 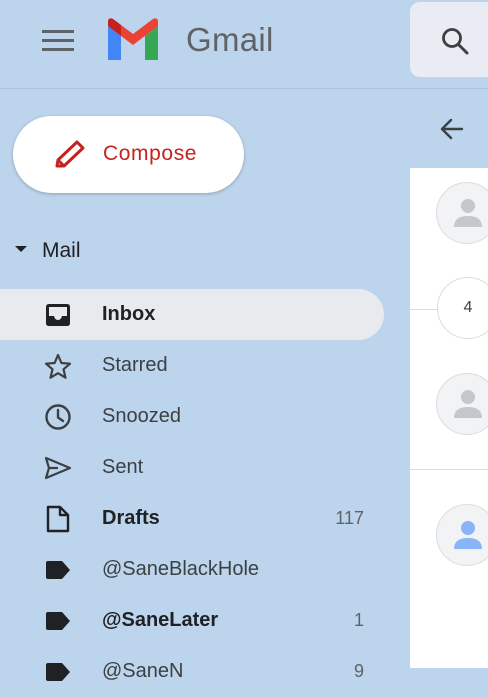 I want to click on nav-item-drafts: Drafts 117, so click(x=205, y=518).